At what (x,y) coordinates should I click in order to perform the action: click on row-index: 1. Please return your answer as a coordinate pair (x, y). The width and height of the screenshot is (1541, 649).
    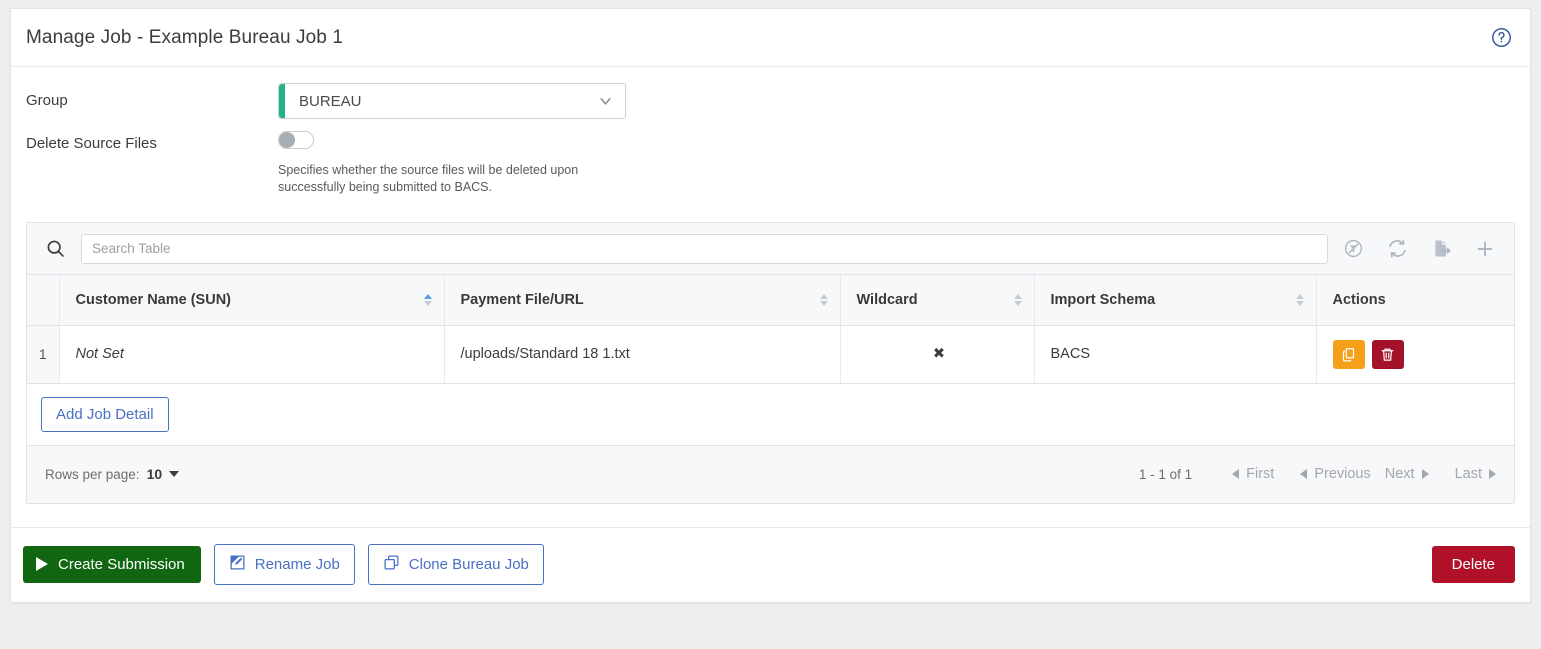
    Looking at the image, I should click on (43, 354).